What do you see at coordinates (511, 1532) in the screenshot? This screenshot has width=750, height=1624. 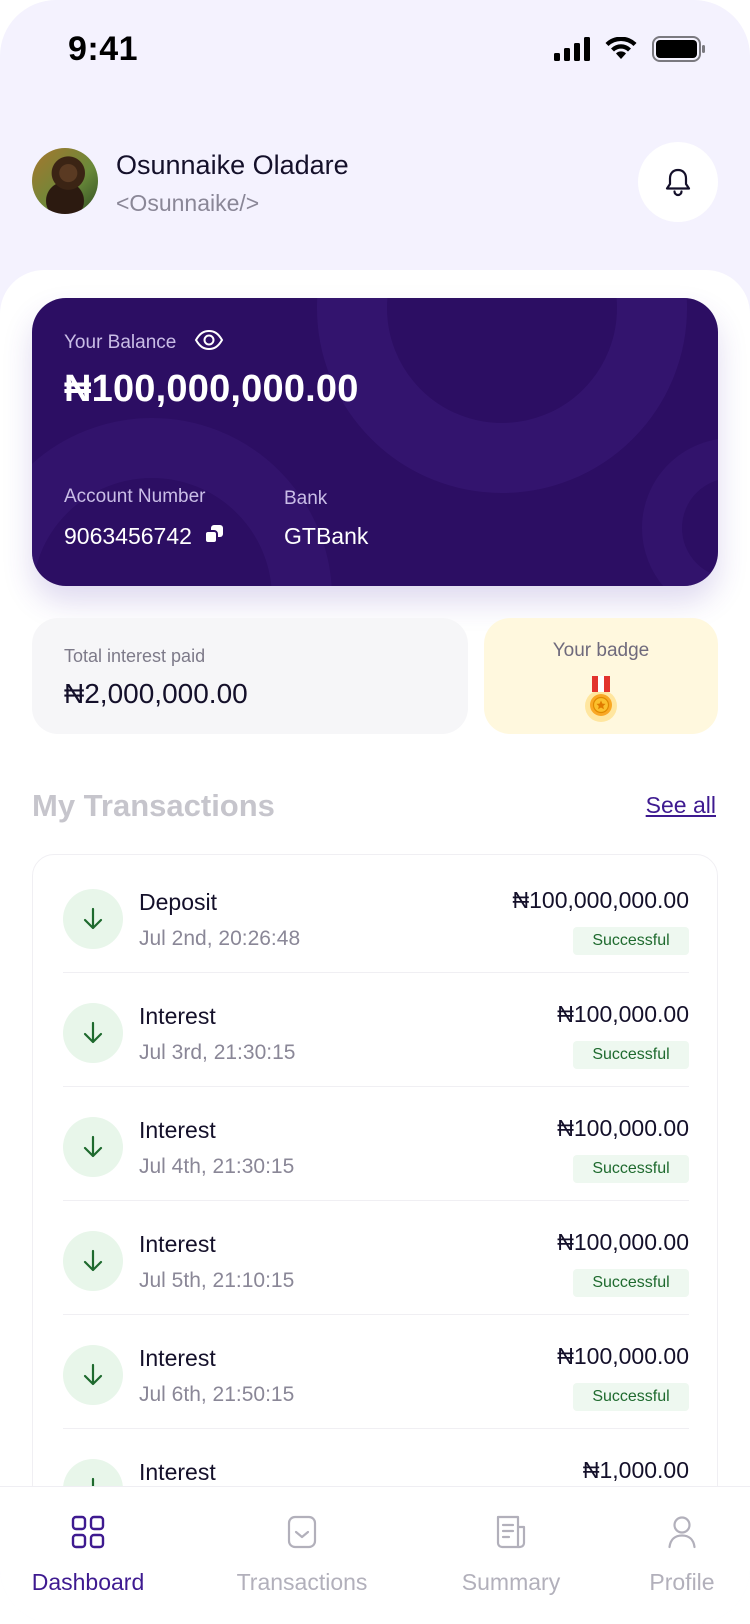 I see `report-icon` at bounding box center [511, 1532].